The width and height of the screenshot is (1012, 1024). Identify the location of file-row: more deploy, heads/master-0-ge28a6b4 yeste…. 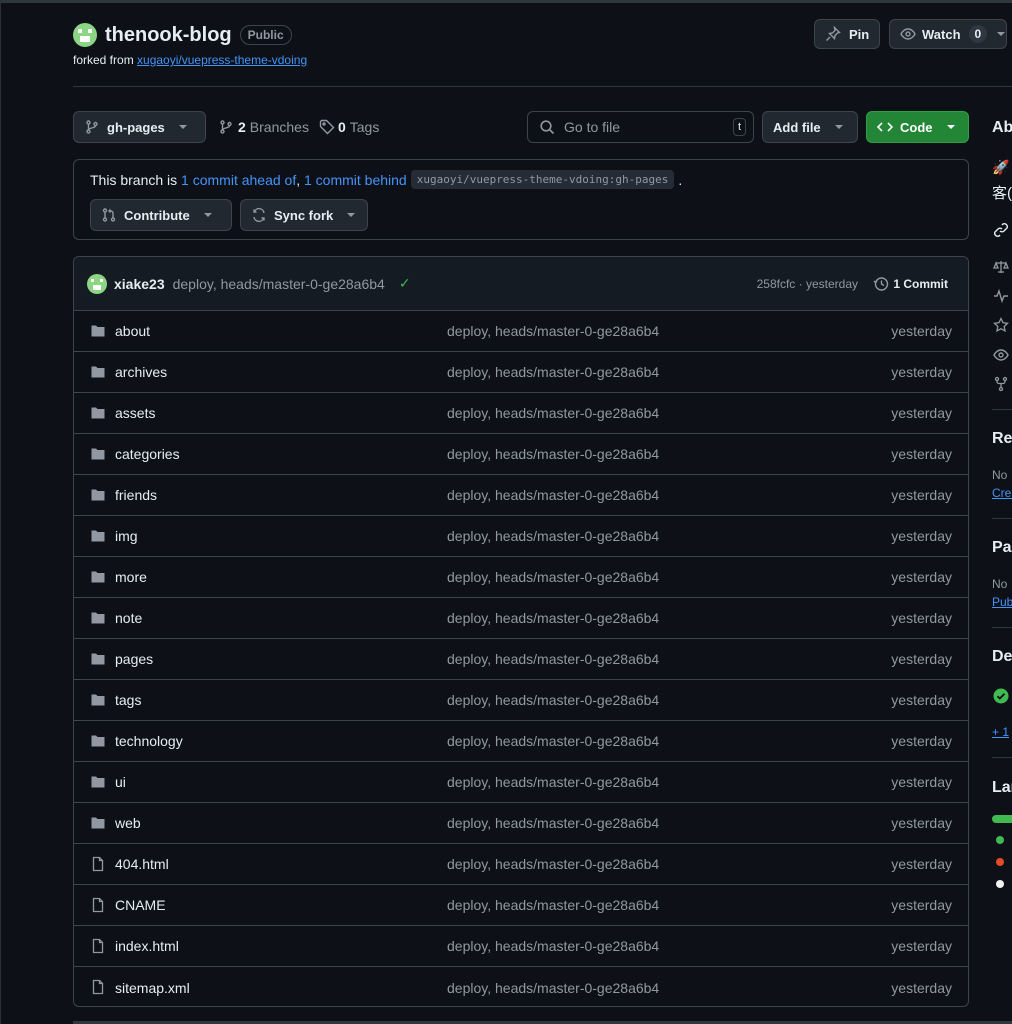
(521, 577).